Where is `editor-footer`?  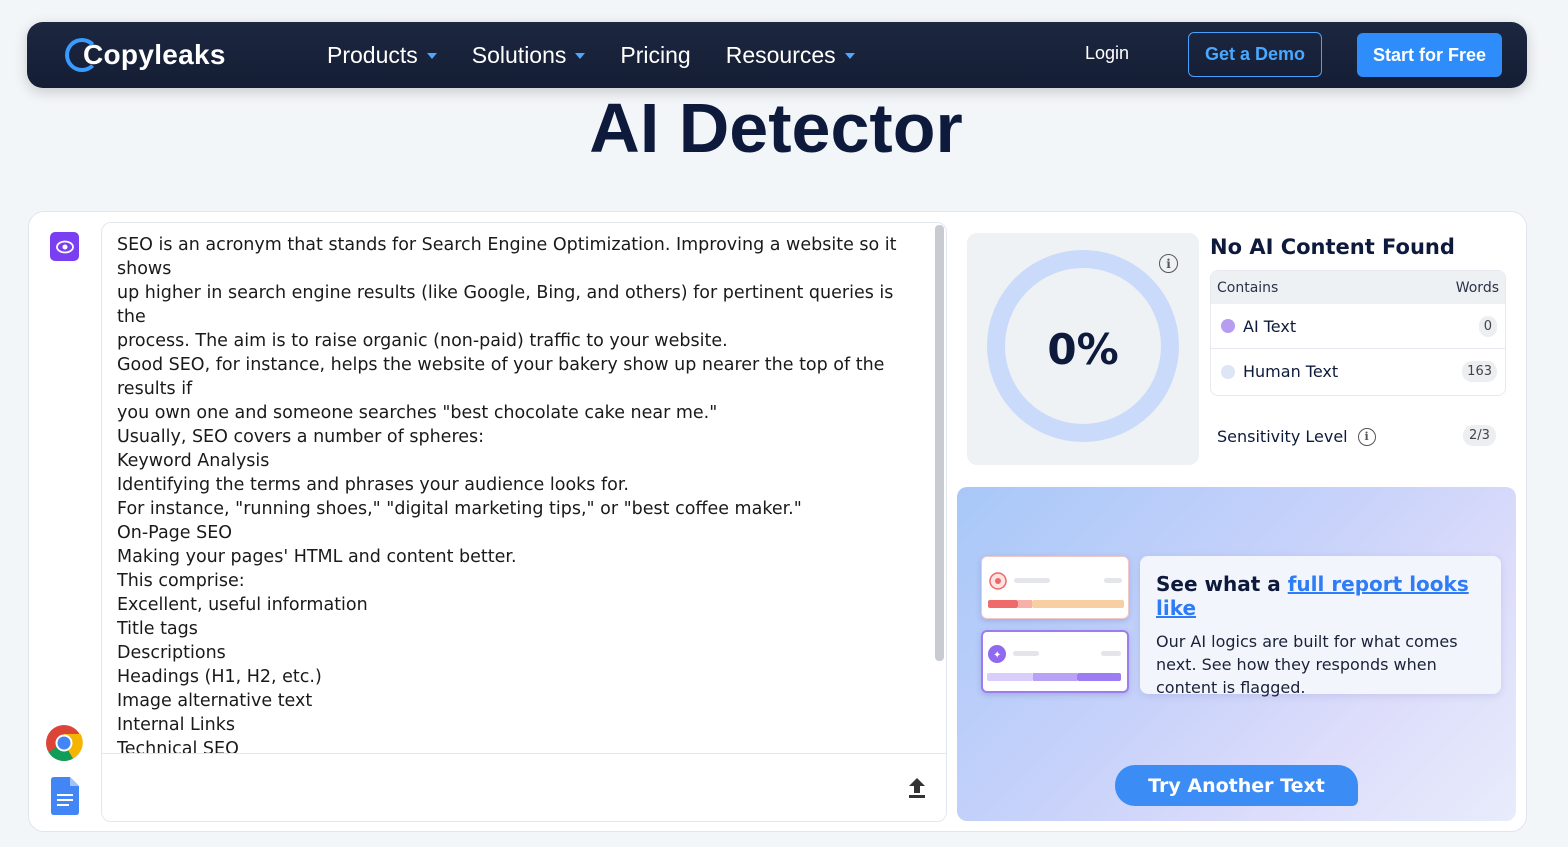 editor-footer is located at coordinates (524, 787).